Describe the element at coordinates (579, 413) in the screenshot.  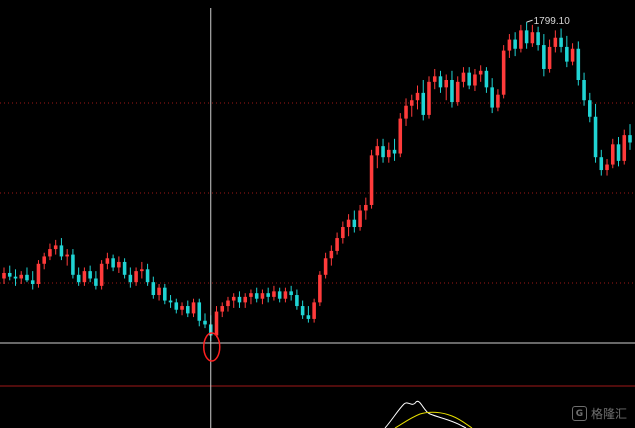
I see `watermark-logo-icon: G` at that location.